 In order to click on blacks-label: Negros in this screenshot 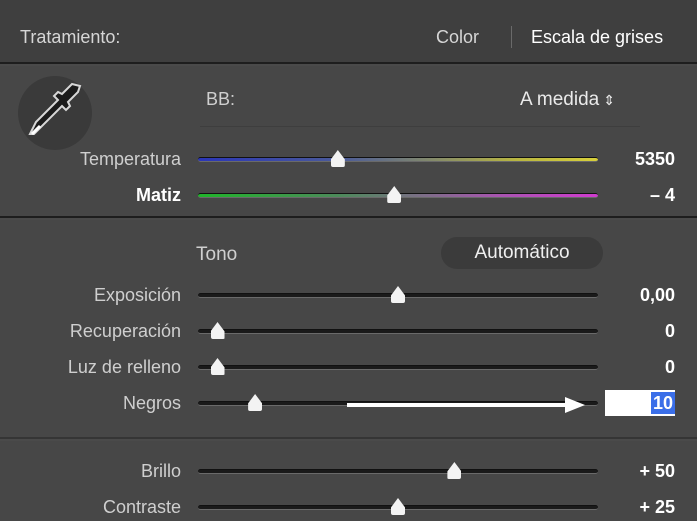, I will do `click(151, 403)`.